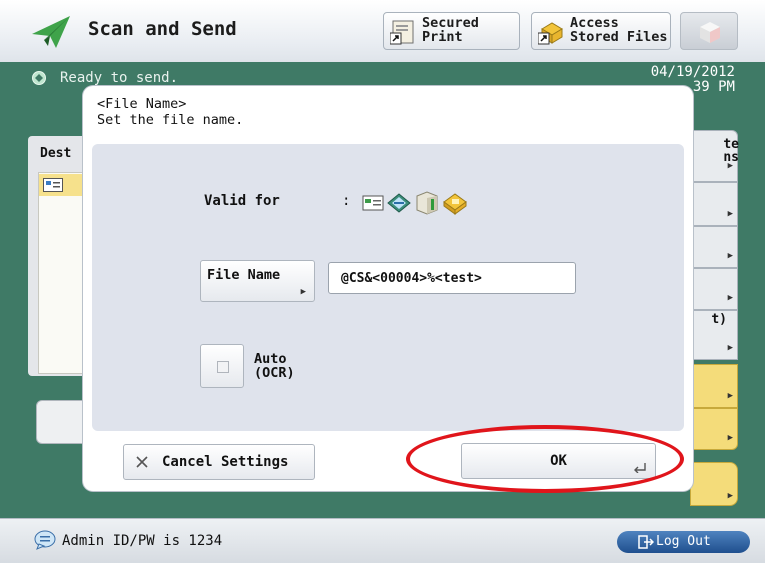 The height and width of the screenshot is (563, 765). What do you see at coordinates (382, 540) in the screenshot?
I see `bottom-bar: Admin ID/PW is 1234 Log Out` at bounding box center [382, 540].